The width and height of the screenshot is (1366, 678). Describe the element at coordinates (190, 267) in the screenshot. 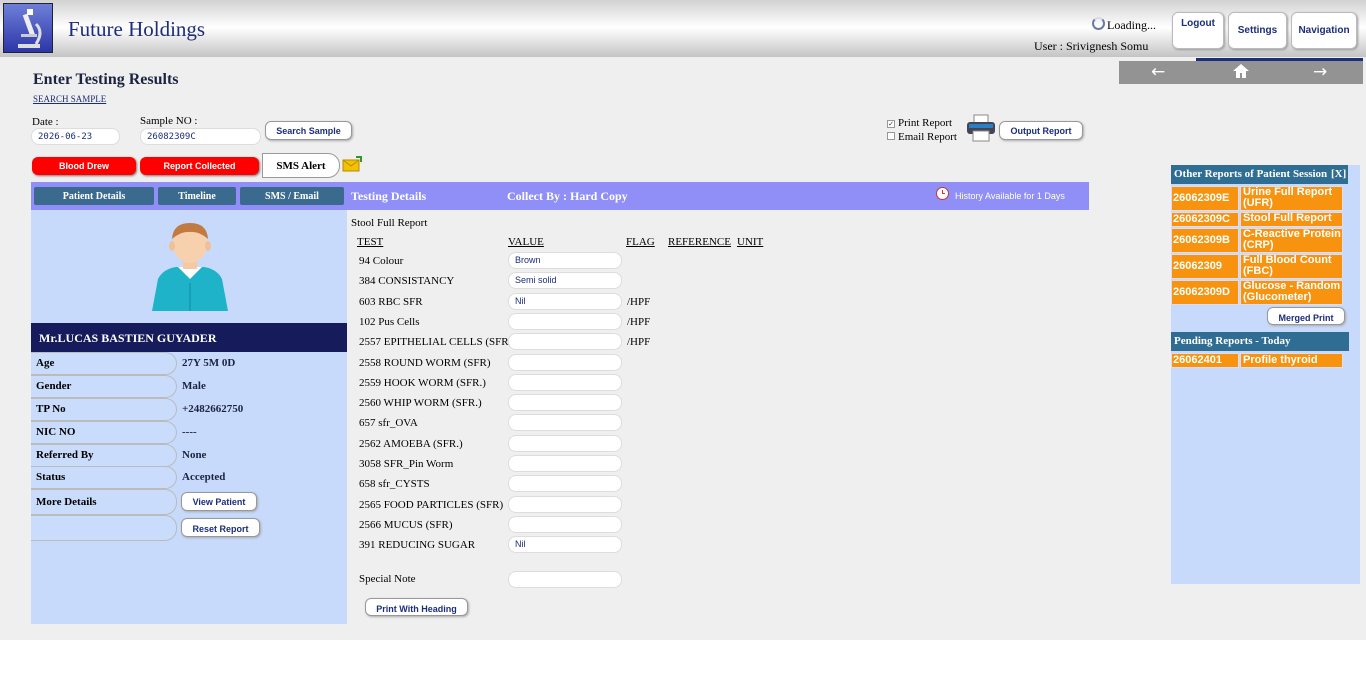

I see `patient-avatar-icon` at that location.